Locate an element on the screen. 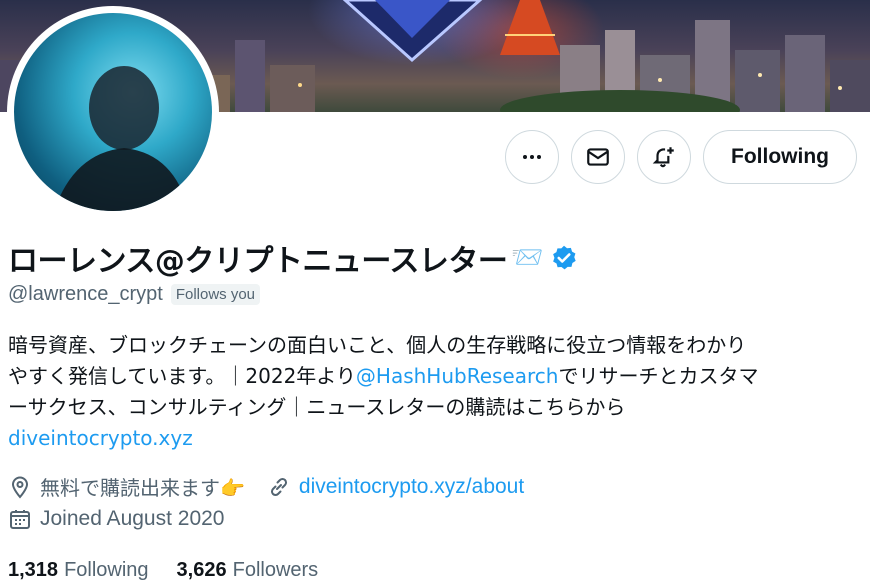 The width and height of the screenshot is (870, 583). more-button is located at coordinates (532, 157).